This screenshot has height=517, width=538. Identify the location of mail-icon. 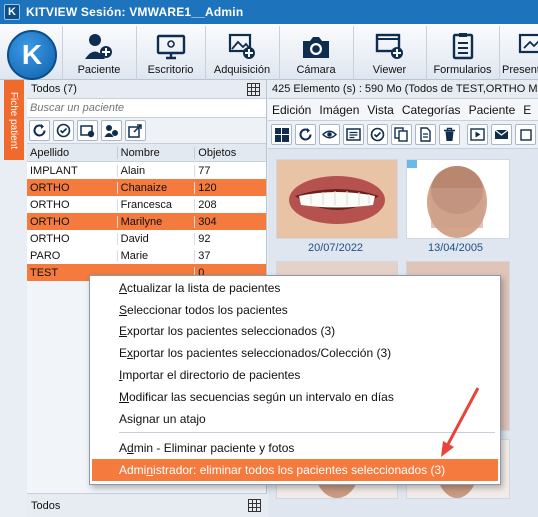
(501, 134).